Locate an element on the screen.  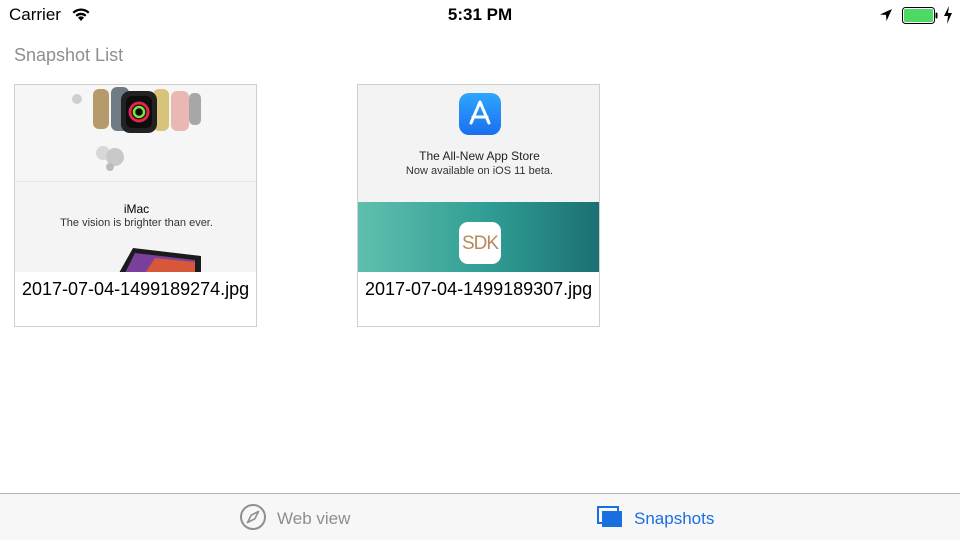
snapshot-filename: 2017-07-04-1499189307.jpg is located at coordinates (479, 289).